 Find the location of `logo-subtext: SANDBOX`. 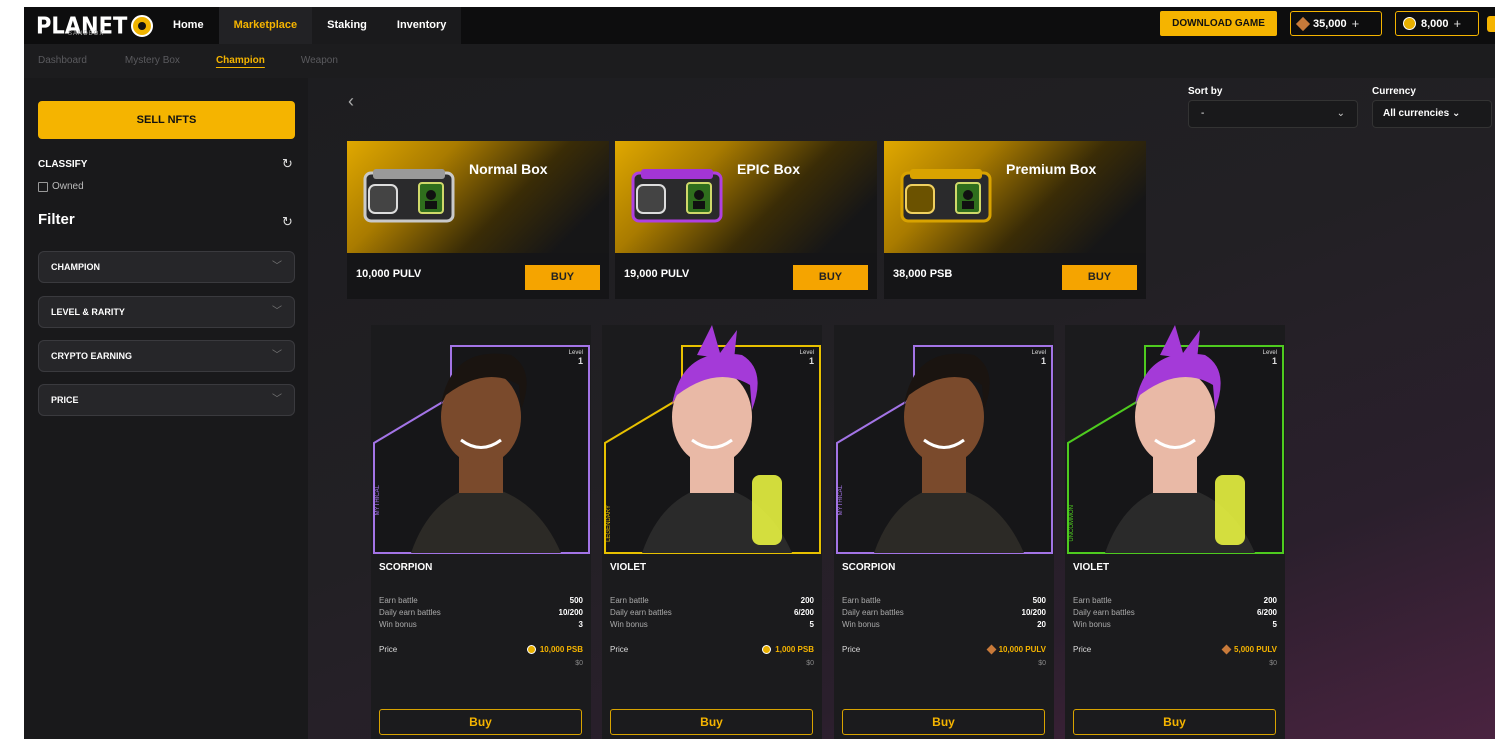

logo-subtext: SANDBOX is located at coordinates (86, 34).